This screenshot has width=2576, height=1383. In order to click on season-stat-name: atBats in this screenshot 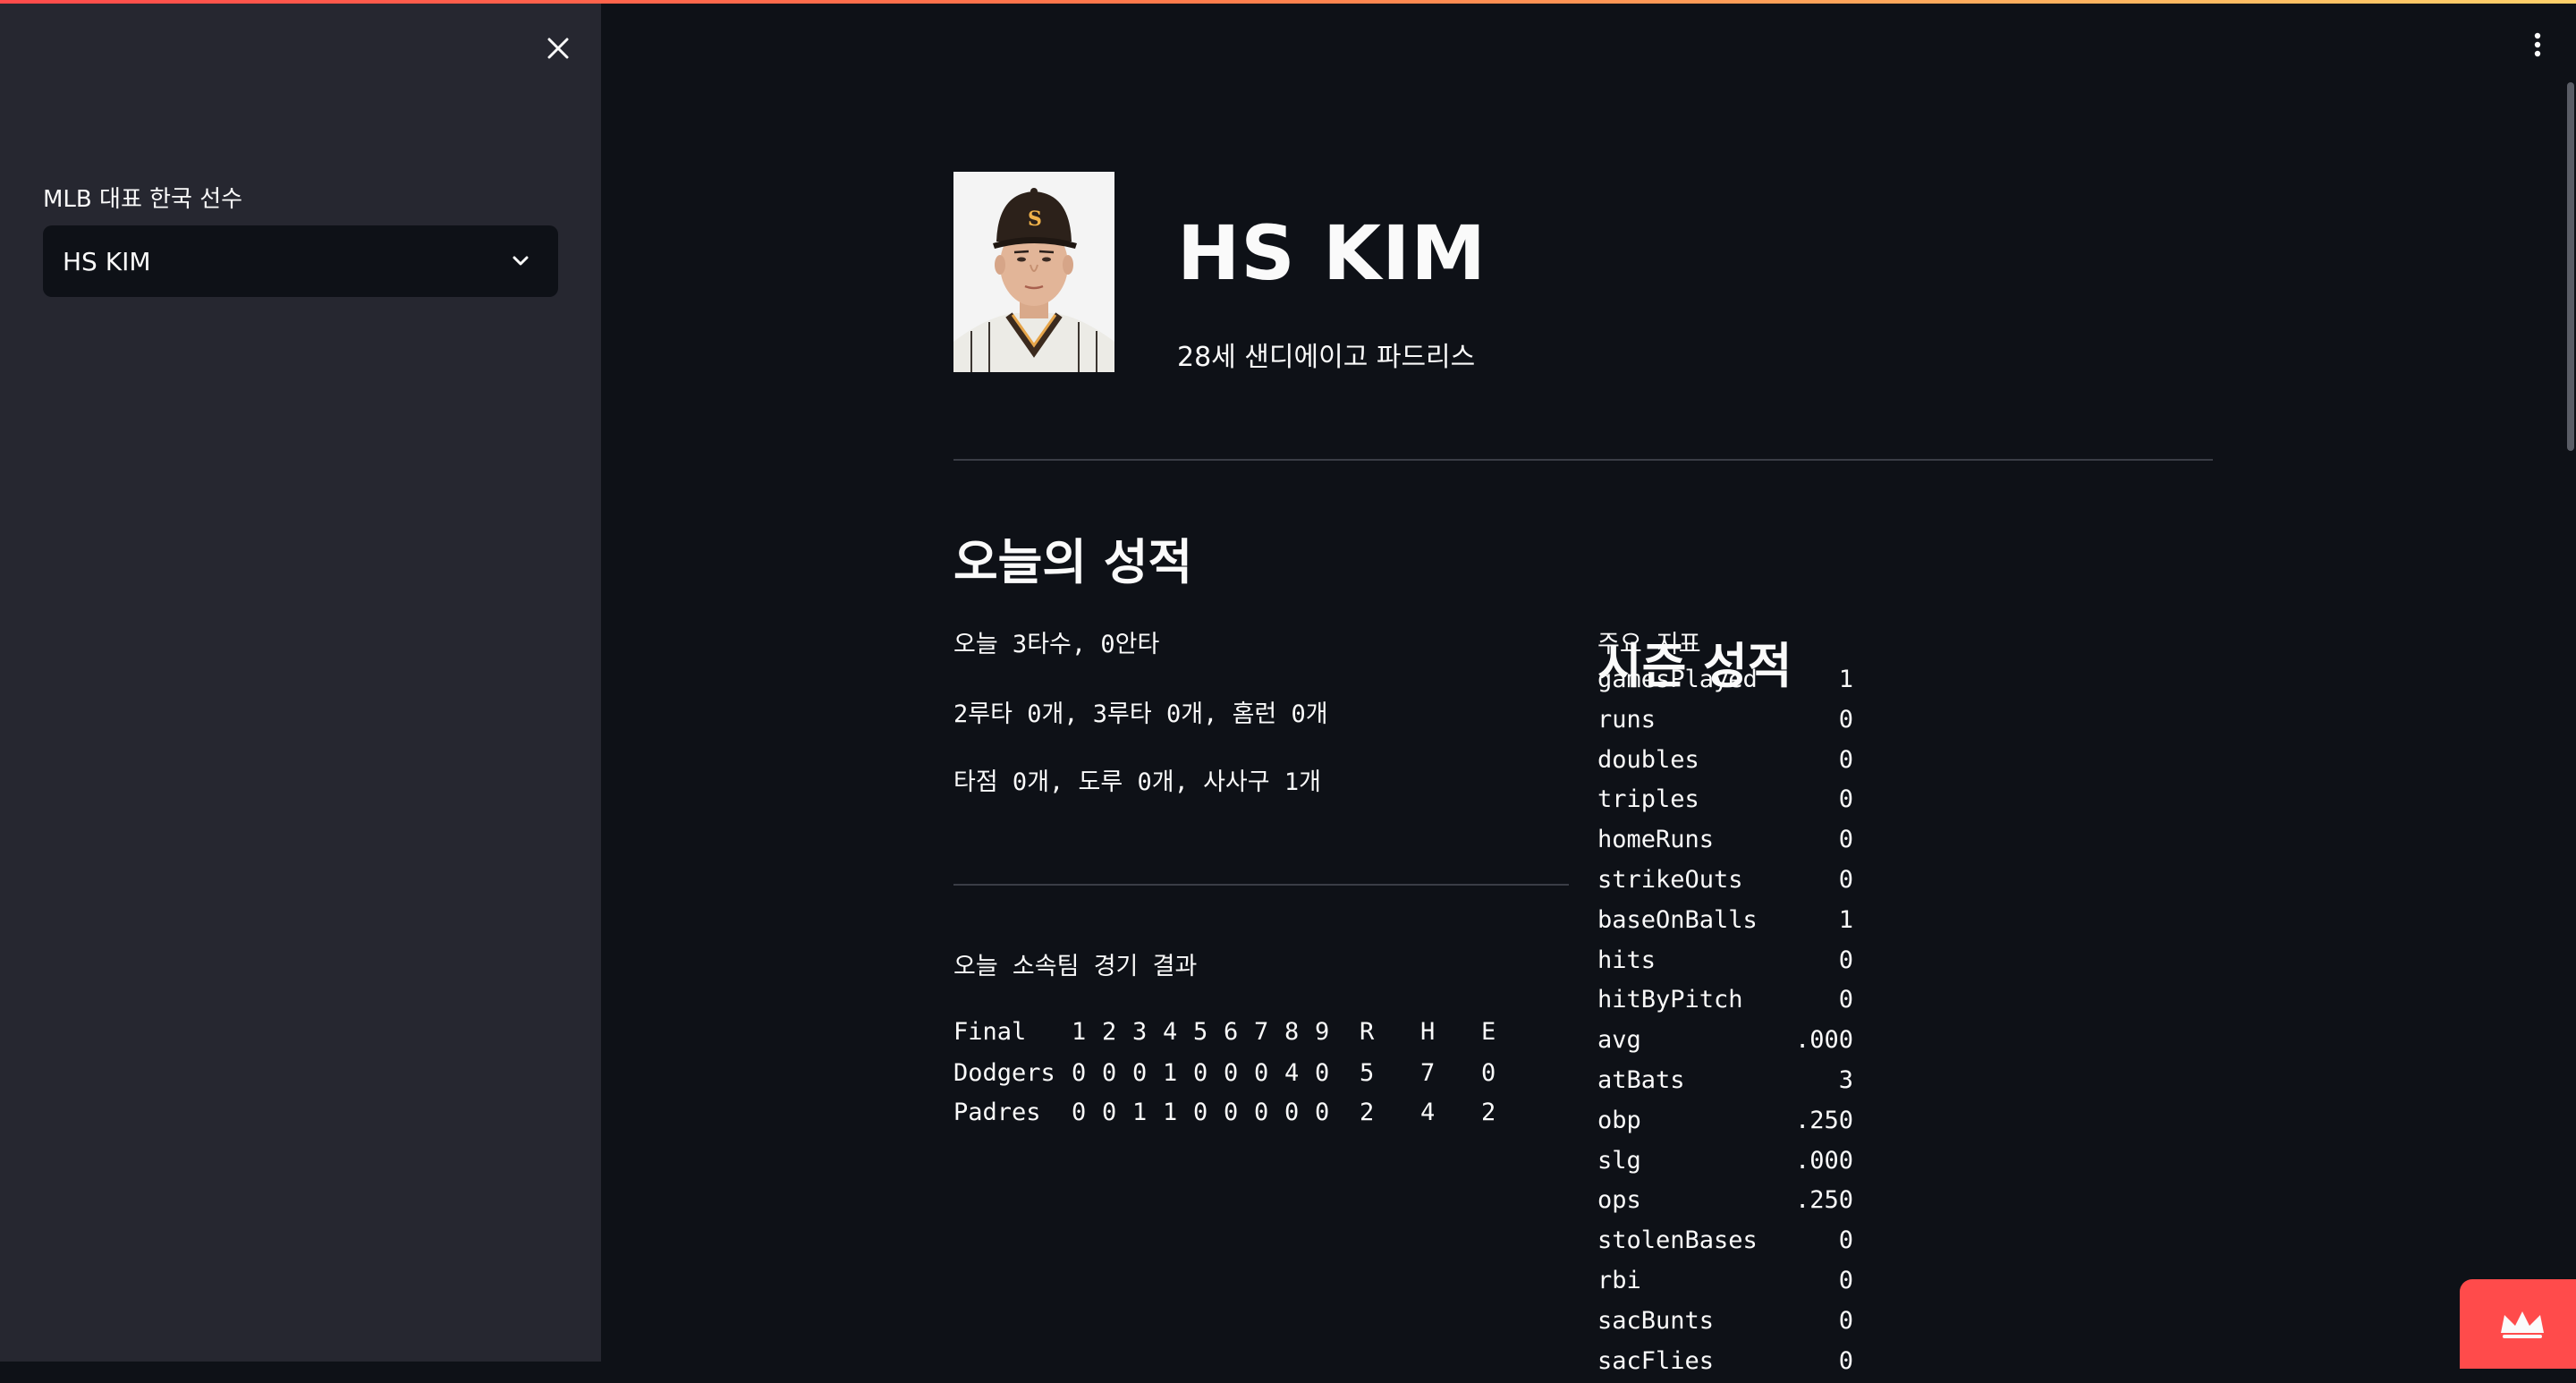, I will do `click(1641, 1080)`.